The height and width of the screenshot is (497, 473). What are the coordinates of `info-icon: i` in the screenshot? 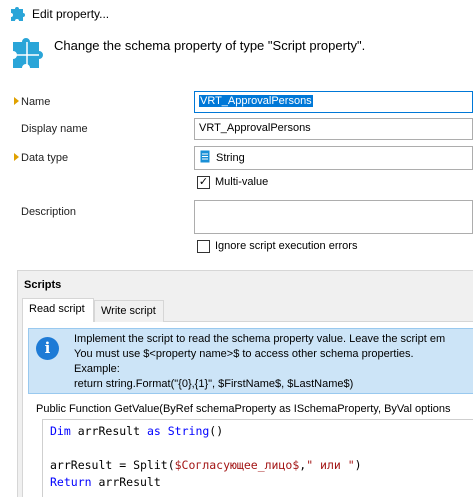 It's located at (47, 348).